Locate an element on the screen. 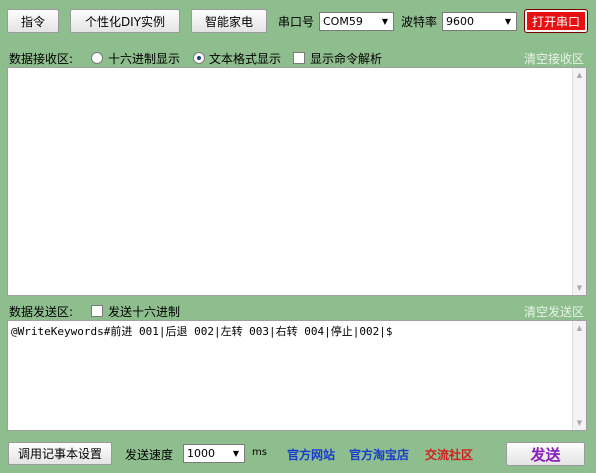 This screenshot has width=596, height=473. baud-select-value: 9600 is located at coordinates (460, 21).